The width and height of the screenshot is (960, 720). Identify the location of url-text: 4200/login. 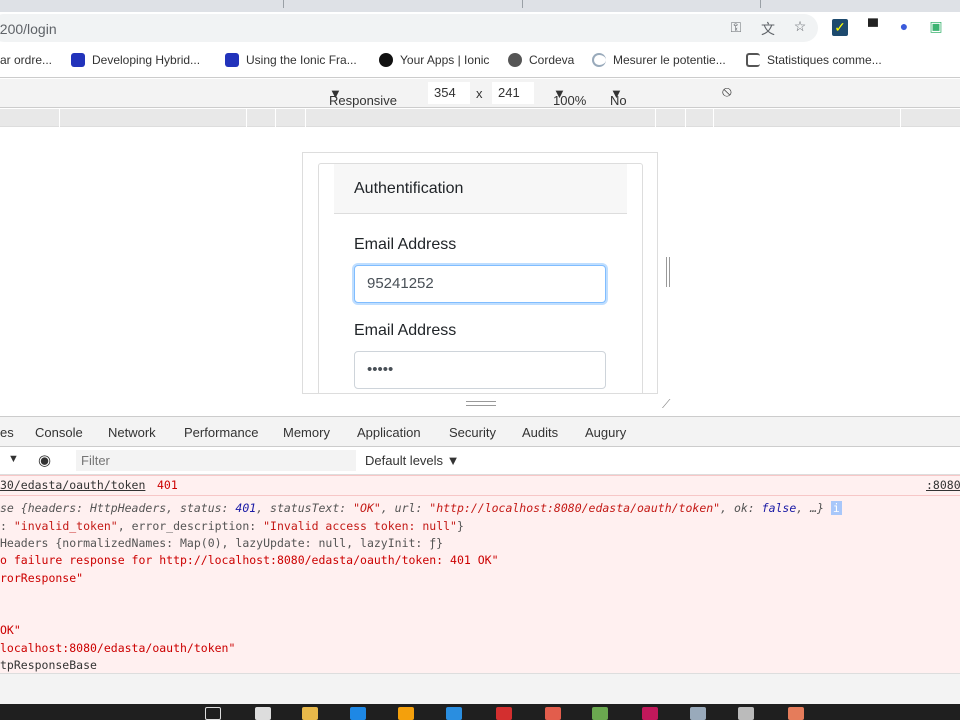
(28, 29).